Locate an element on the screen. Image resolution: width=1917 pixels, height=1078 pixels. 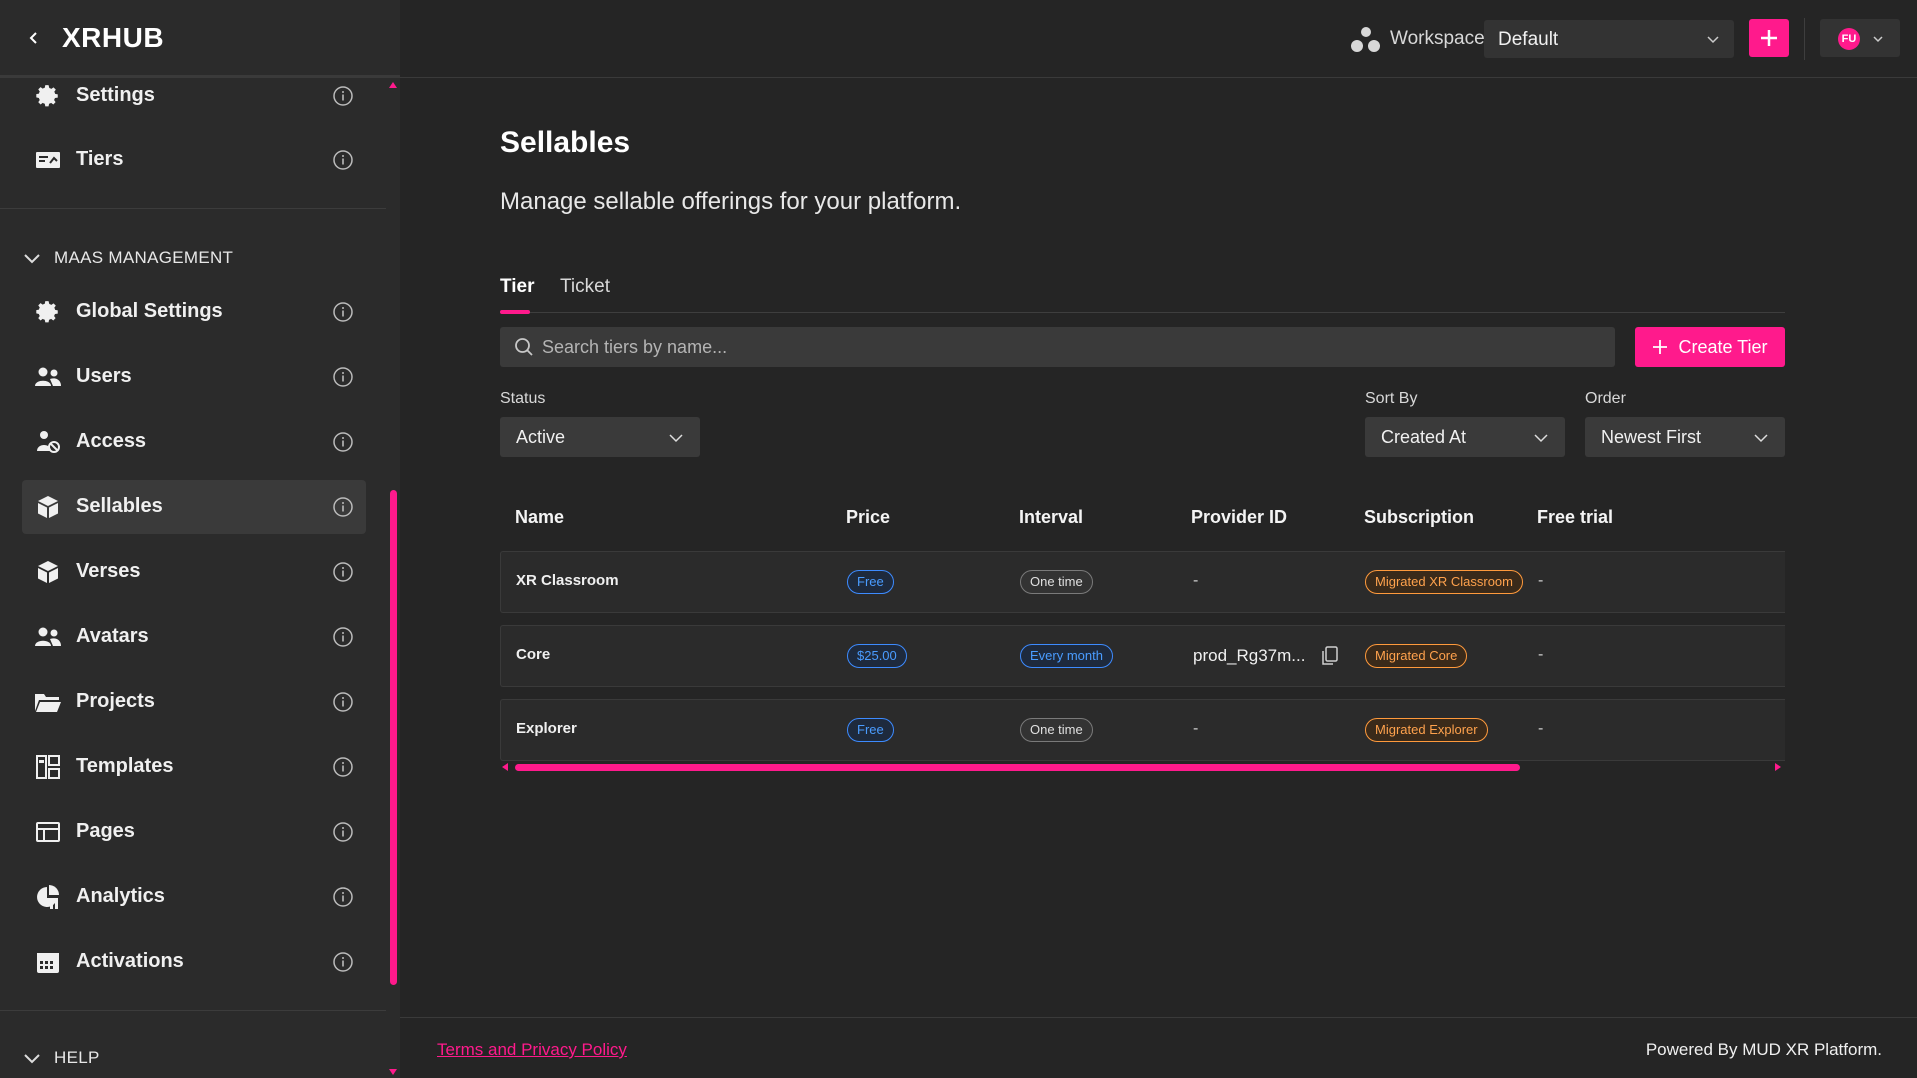
tabs-divider is located at coordinates (1142, 312).